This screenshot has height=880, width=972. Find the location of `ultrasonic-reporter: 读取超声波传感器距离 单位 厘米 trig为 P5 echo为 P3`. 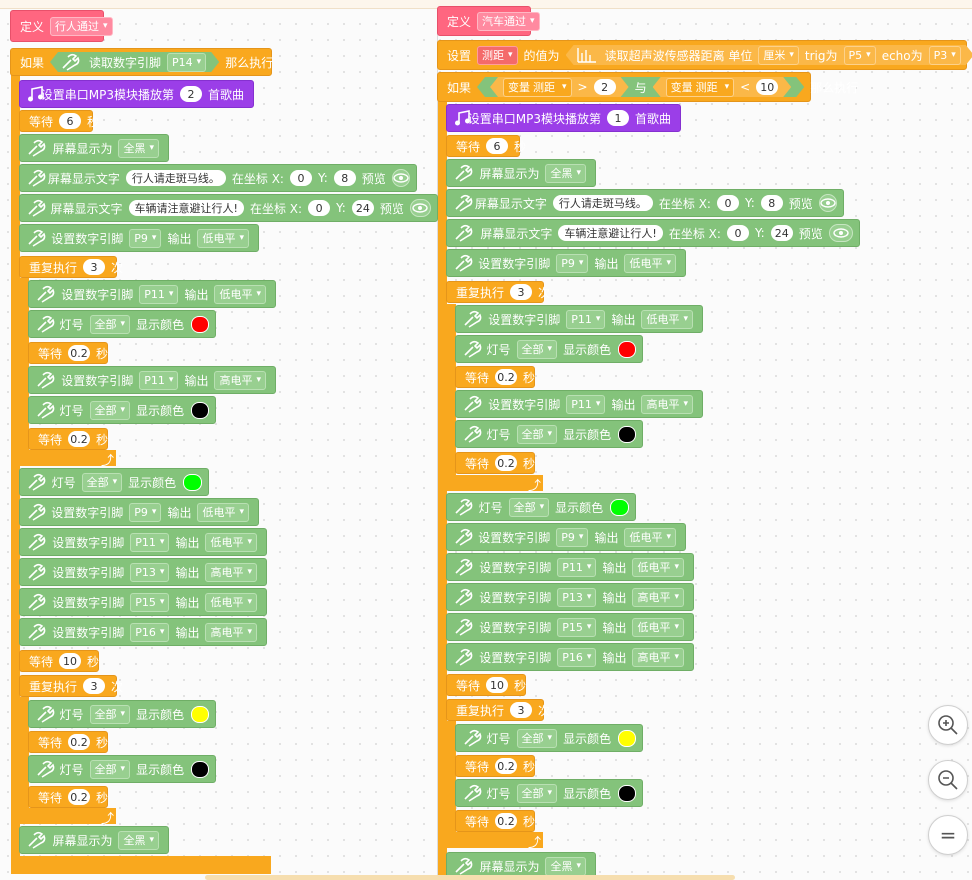

ultrasonic-reporter: 读取超声波传感器距离 单位 厘米 trig为 P5 echo为 P3 is located at coordinates (769, 55).